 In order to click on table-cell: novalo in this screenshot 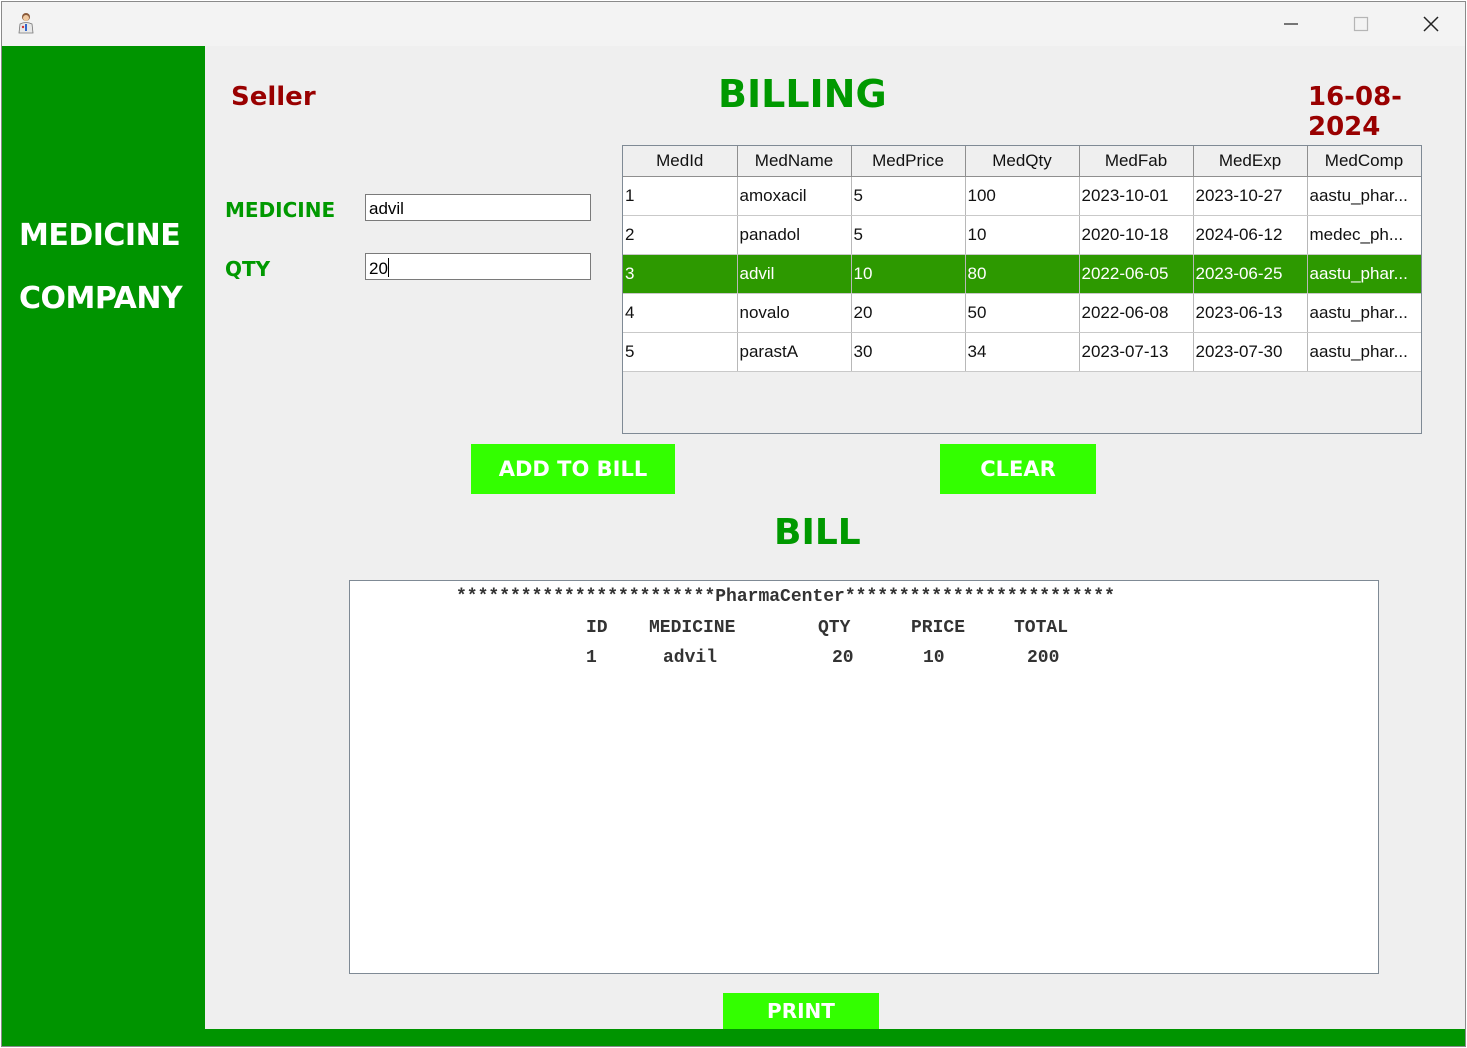, I will do `click(794, 313)`.